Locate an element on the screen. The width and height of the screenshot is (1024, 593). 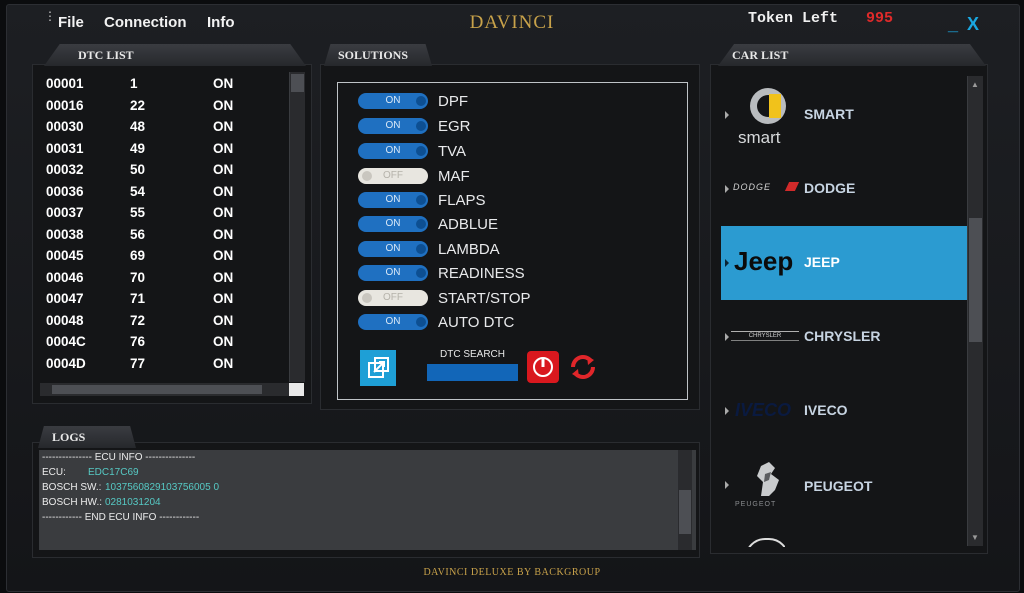
dtc-code: 00001 is located at coordinates (65, 83).